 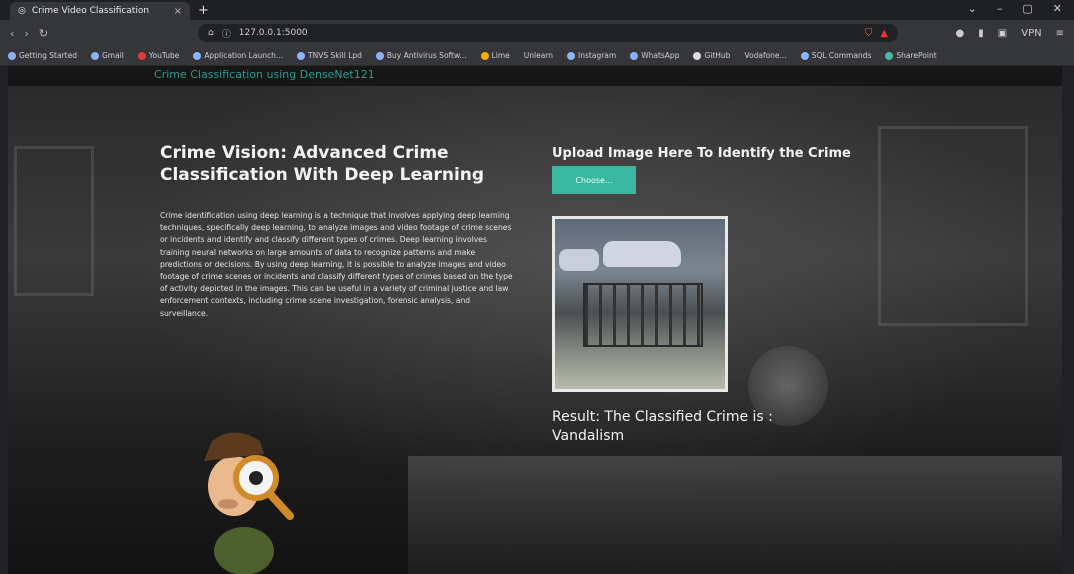 I want to click on menu-icon: ≡, so click(x=1060, y=33).